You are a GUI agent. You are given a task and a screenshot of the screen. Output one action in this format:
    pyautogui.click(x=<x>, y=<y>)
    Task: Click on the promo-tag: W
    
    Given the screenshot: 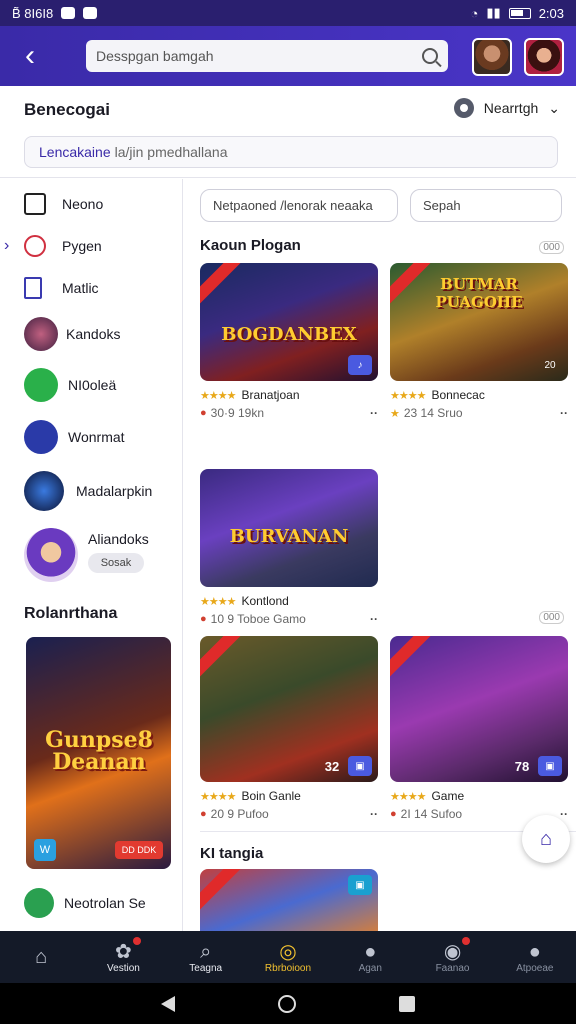 What is the action you would take?
    pyautogui.click(x=45, y=850)
    